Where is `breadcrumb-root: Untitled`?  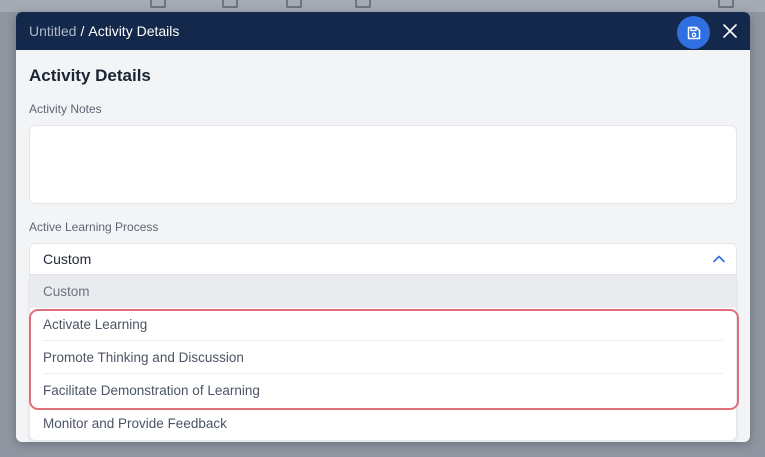
breadcrumb-root: Untitled is located at coordinates (52, 31).